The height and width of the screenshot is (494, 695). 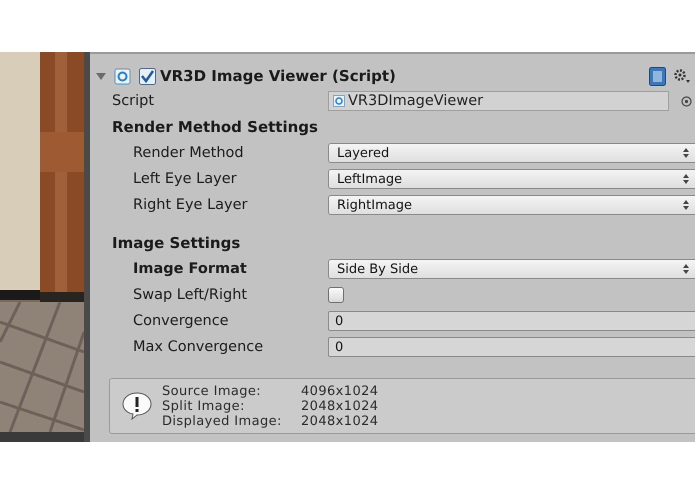 What do you see at coordinates (339, 391) in the screenshot?
I see `info-value: 4096x1024` at bounding box center [339, 391].